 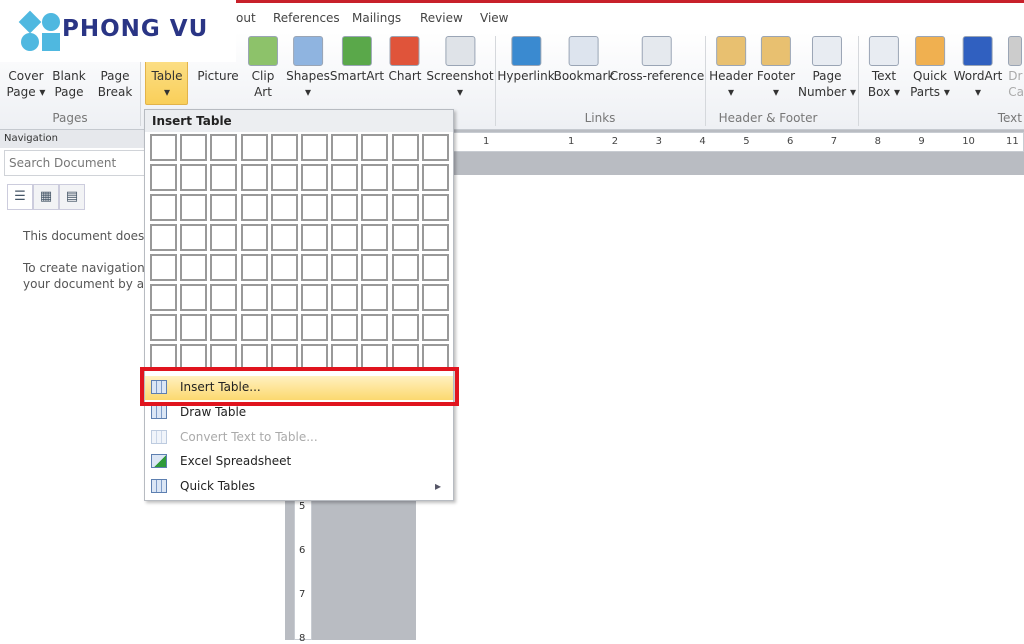 What do you see at coordinates (884, 70) in the screenshot?
I see `text-box-button: Text Box ▾` at bounding box center [884, 70].